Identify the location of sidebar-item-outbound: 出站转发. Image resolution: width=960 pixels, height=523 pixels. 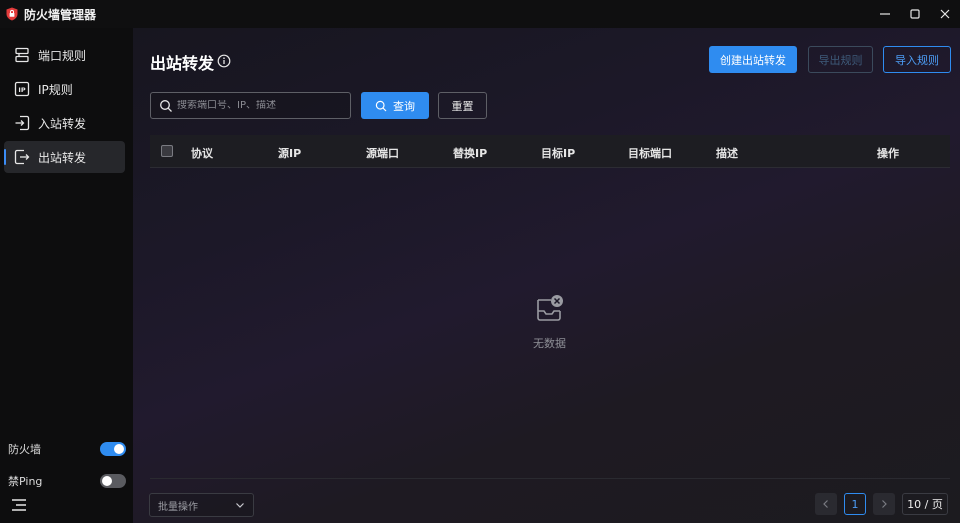
(64, 157).